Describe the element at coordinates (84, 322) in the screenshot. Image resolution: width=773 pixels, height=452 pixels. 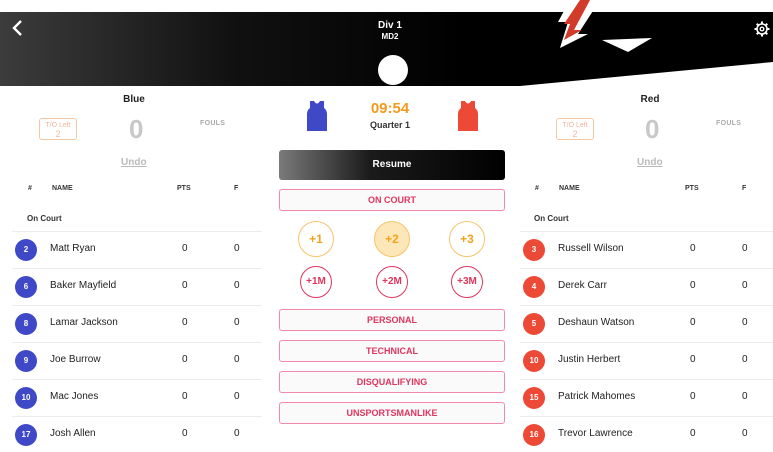
I see `player-name: Lamar Jackson` at that location.